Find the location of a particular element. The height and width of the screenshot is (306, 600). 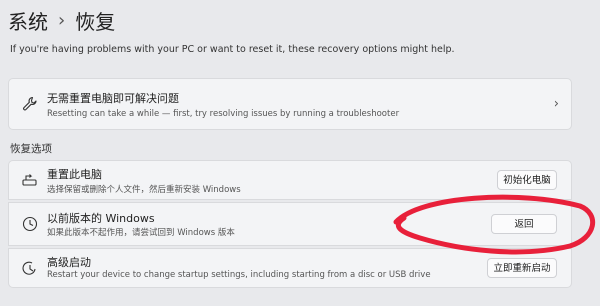

reset-pc-button: 初始化电脑 is located at coordinates (527, 180).